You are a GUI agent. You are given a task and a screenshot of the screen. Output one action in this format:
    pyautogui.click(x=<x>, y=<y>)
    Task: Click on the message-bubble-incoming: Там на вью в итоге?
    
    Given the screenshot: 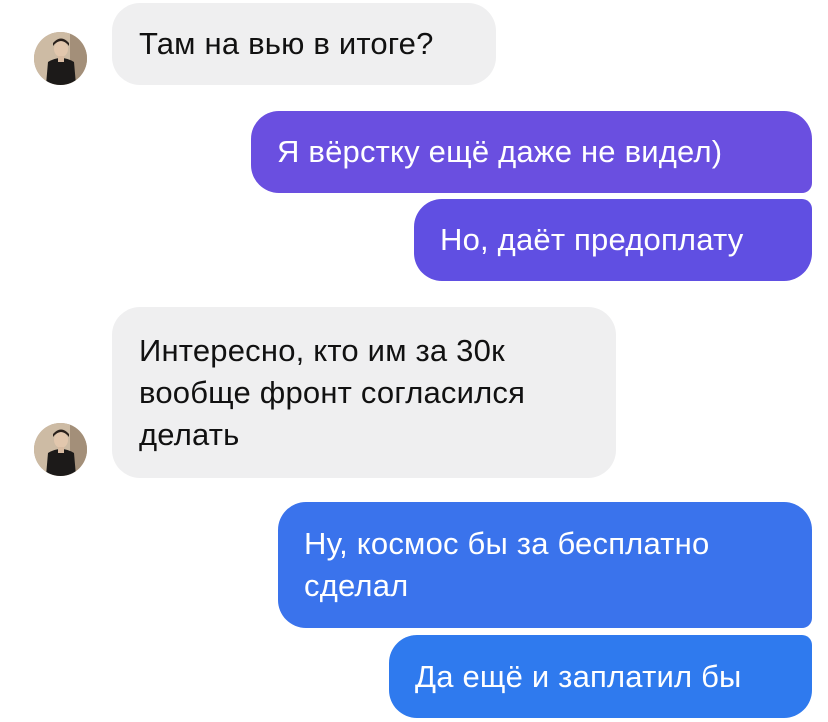 What is the action you would take?
    pyautogui.click(x=304, y=44)
    